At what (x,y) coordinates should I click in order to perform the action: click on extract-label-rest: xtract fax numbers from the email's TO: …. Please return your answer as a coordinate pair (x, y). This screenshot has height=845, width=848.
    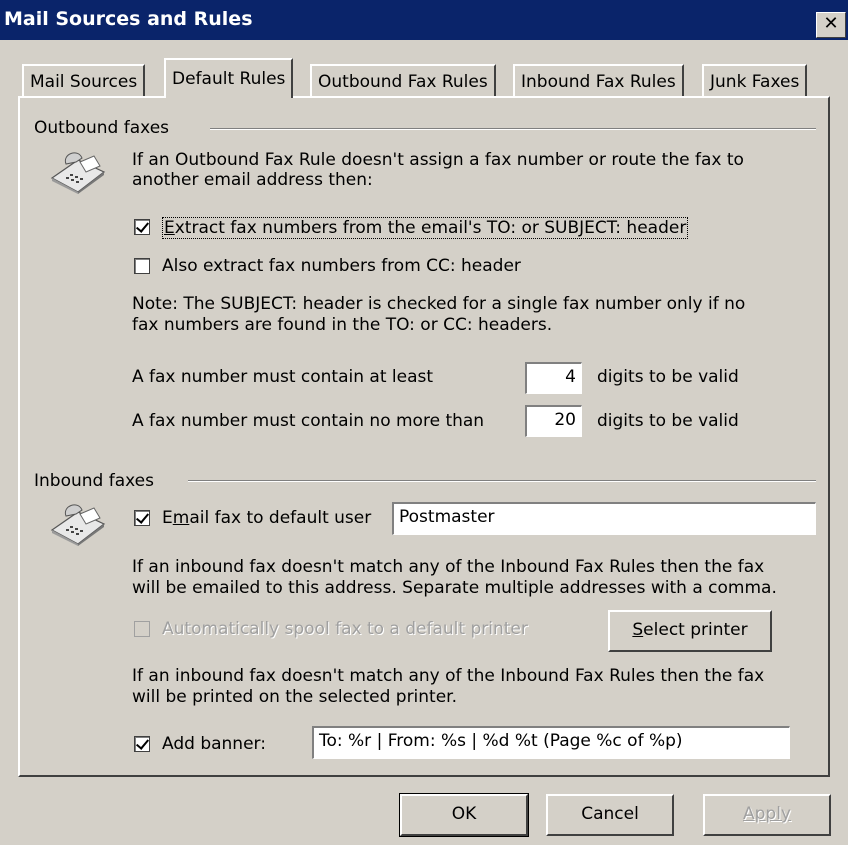
    Looking at the image, I should click on (430, 228).